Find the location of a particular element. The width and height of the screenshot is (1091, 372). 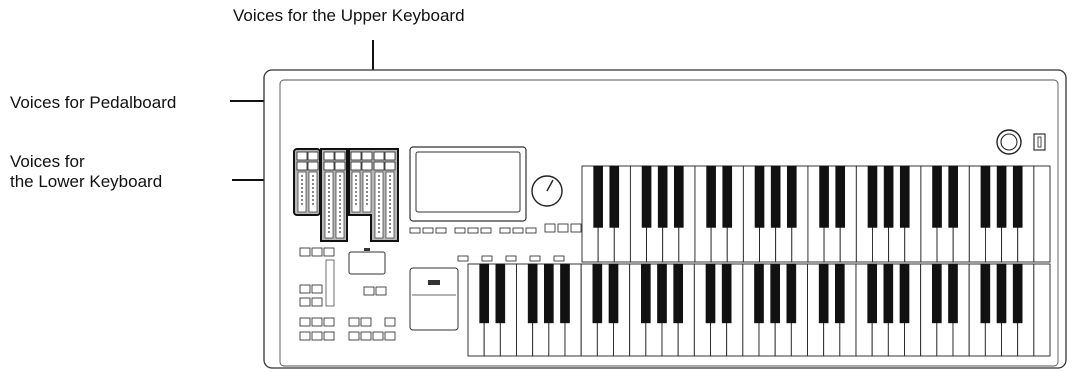

upper-white-key is located at coordinates (1042, 214).